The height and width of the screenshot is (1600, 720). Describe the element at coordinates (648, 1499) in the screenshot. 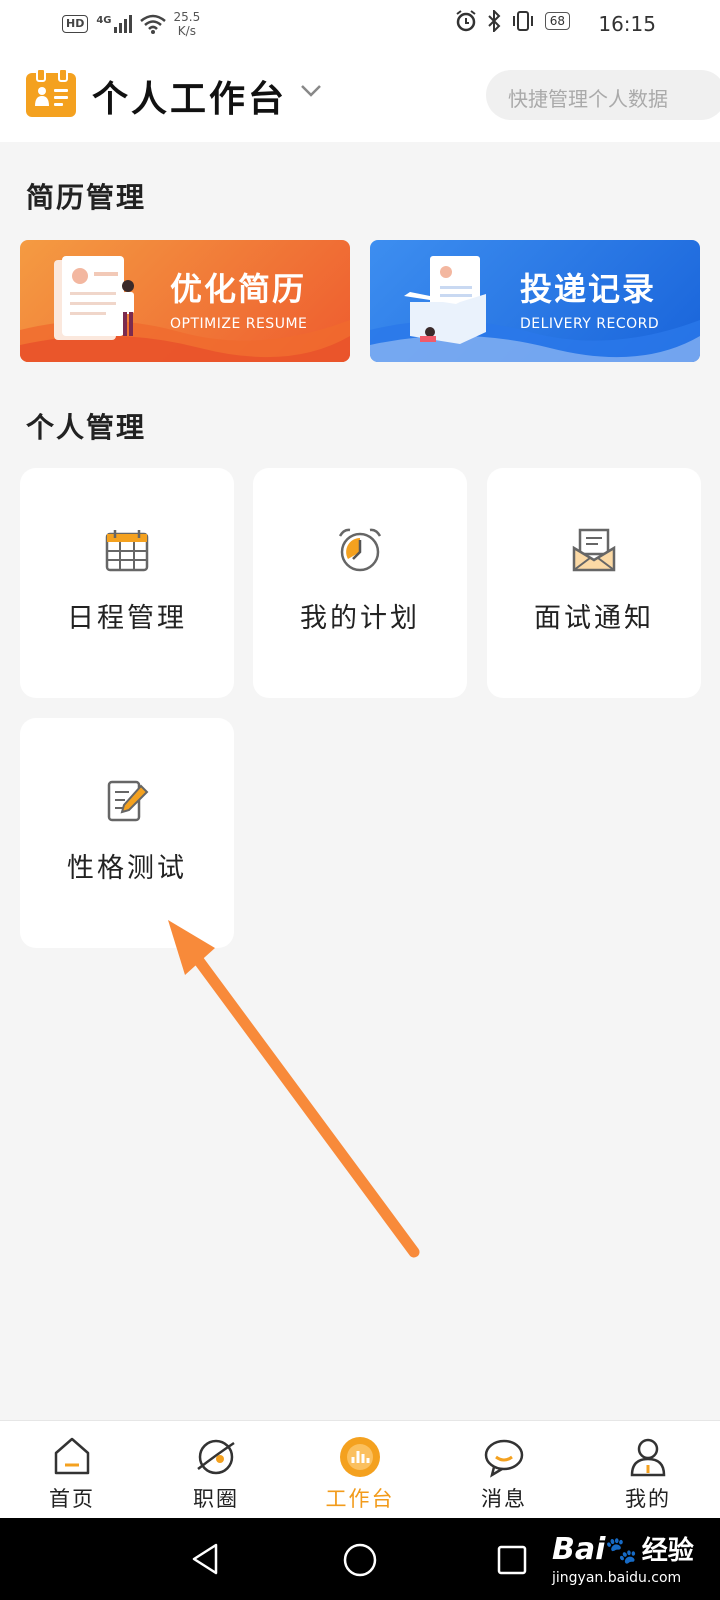

I see `tab-label: 我的` at that location.